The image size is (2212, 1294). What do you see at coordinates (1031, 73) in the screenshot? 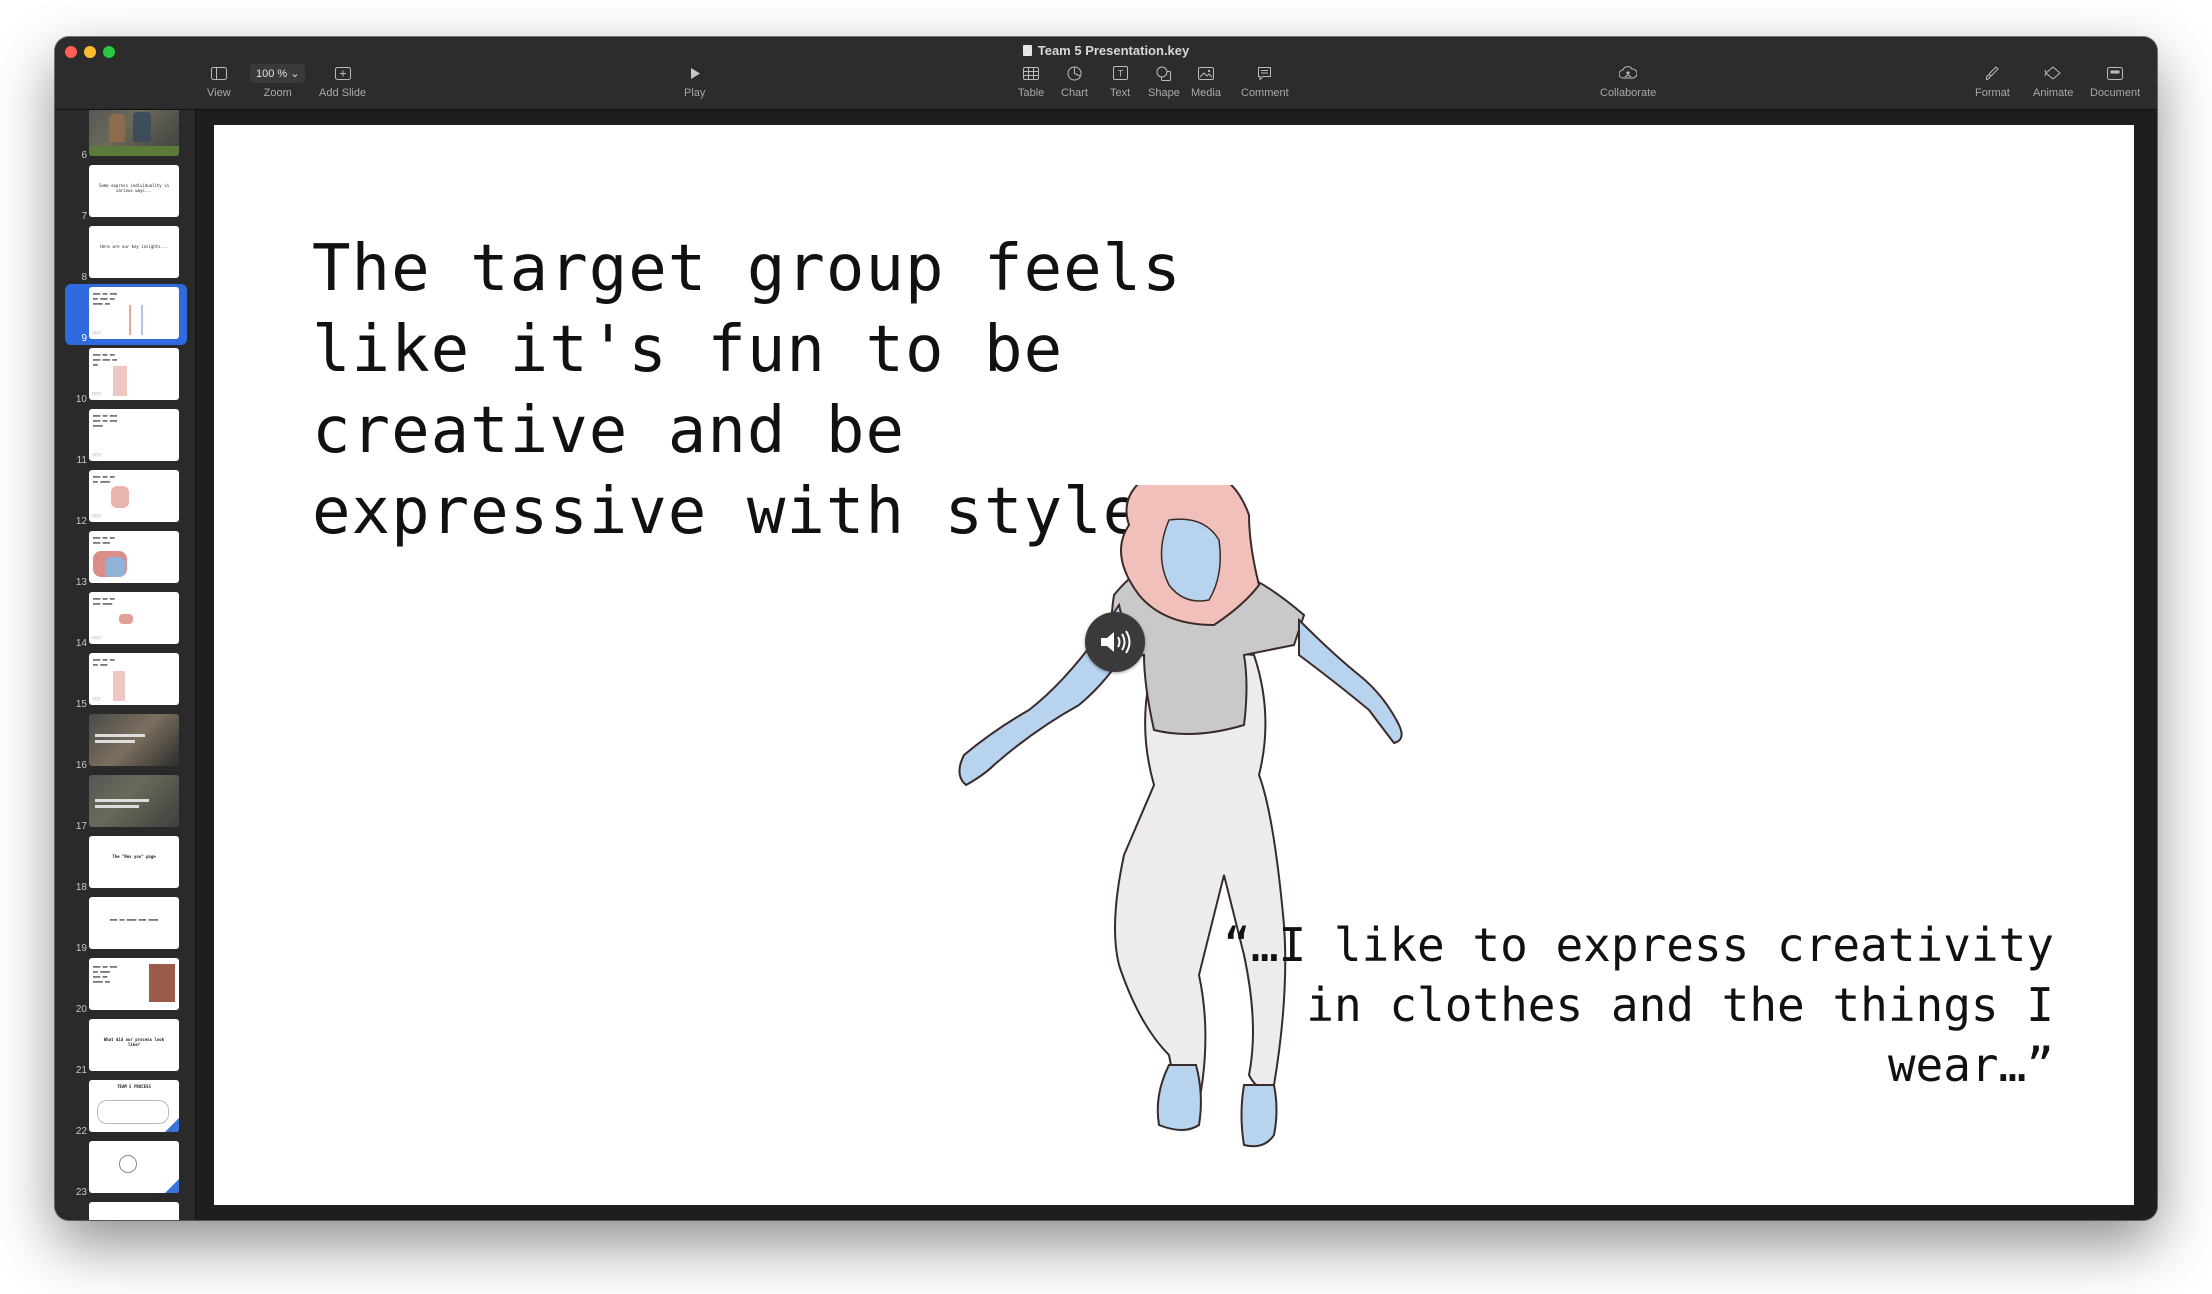
I see `table-icon` at bounding box center [1031, 73].